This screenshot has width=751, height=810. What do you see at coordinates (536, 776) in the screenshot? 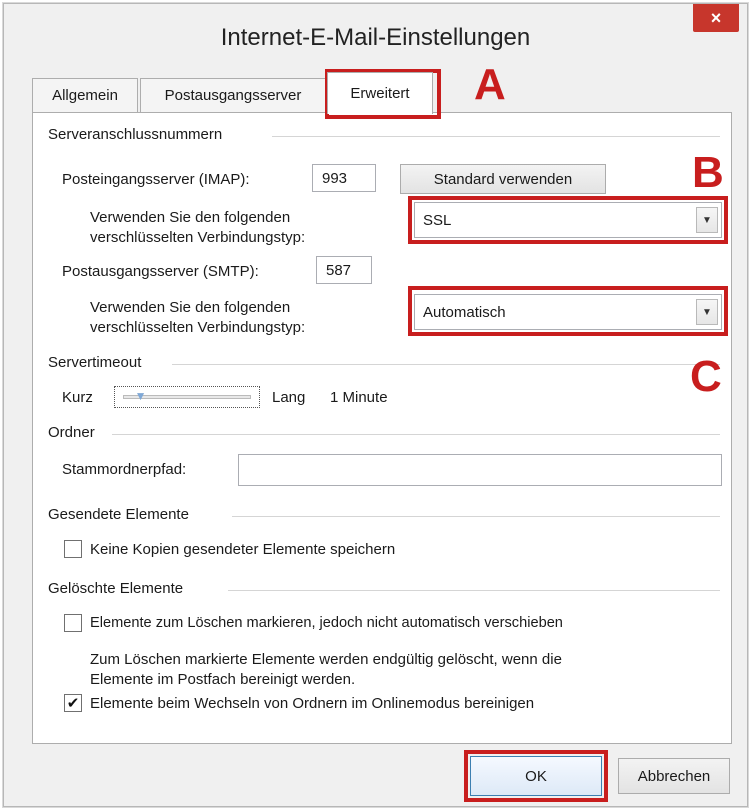
I see `ok-button: OK` at bounding box center [536, 776].